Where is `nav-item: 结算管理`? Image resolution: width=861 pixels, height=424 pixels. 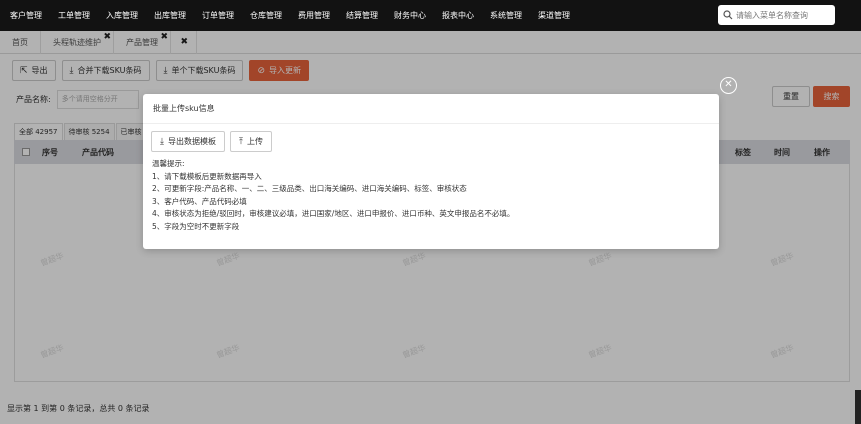
nav-item: 结算管理 is located at coordinates (362, 15).